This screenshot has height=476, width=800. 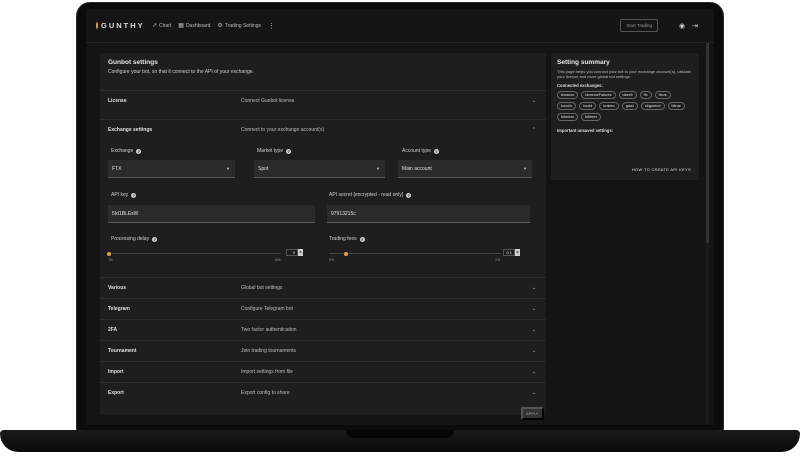 What do you see at coordinates (323, 100) in the screenshot?
I see `row-license: License Connect Gunbot license ⌄` at bounding box center [323, 100].